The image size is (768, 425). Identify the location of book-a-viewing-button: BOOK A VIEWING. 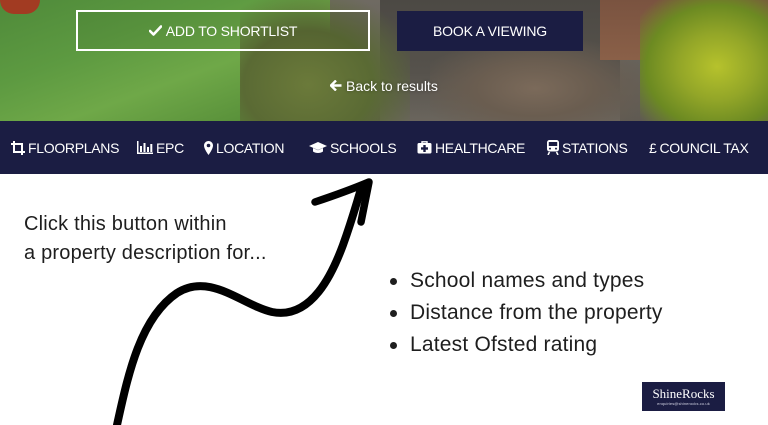
(490, 31).